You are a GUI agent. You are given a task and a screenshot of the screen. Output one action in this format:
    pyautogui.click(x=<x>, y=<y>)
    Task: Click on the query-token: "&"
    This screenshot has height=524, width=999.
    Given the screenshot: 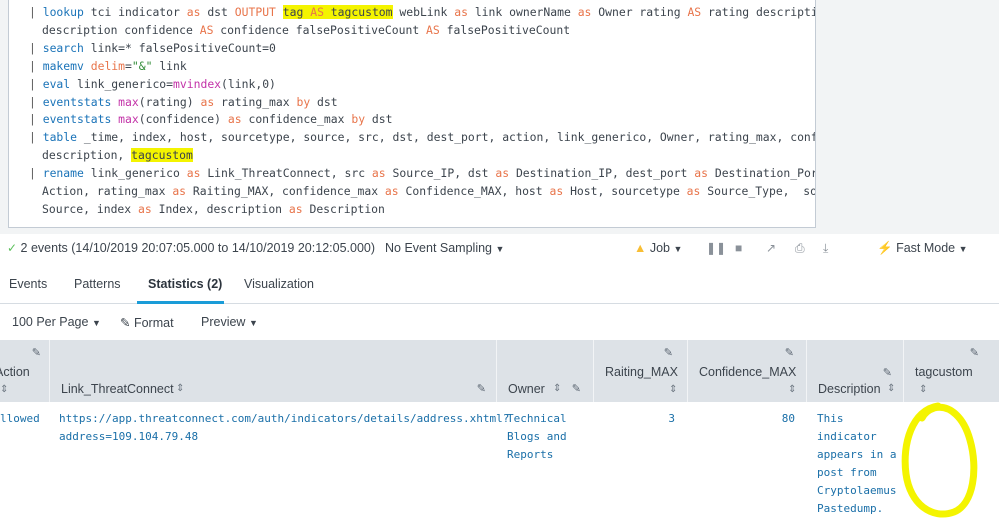 What is the action you would take?
    pyautogui.click(x=142, y=65)
    